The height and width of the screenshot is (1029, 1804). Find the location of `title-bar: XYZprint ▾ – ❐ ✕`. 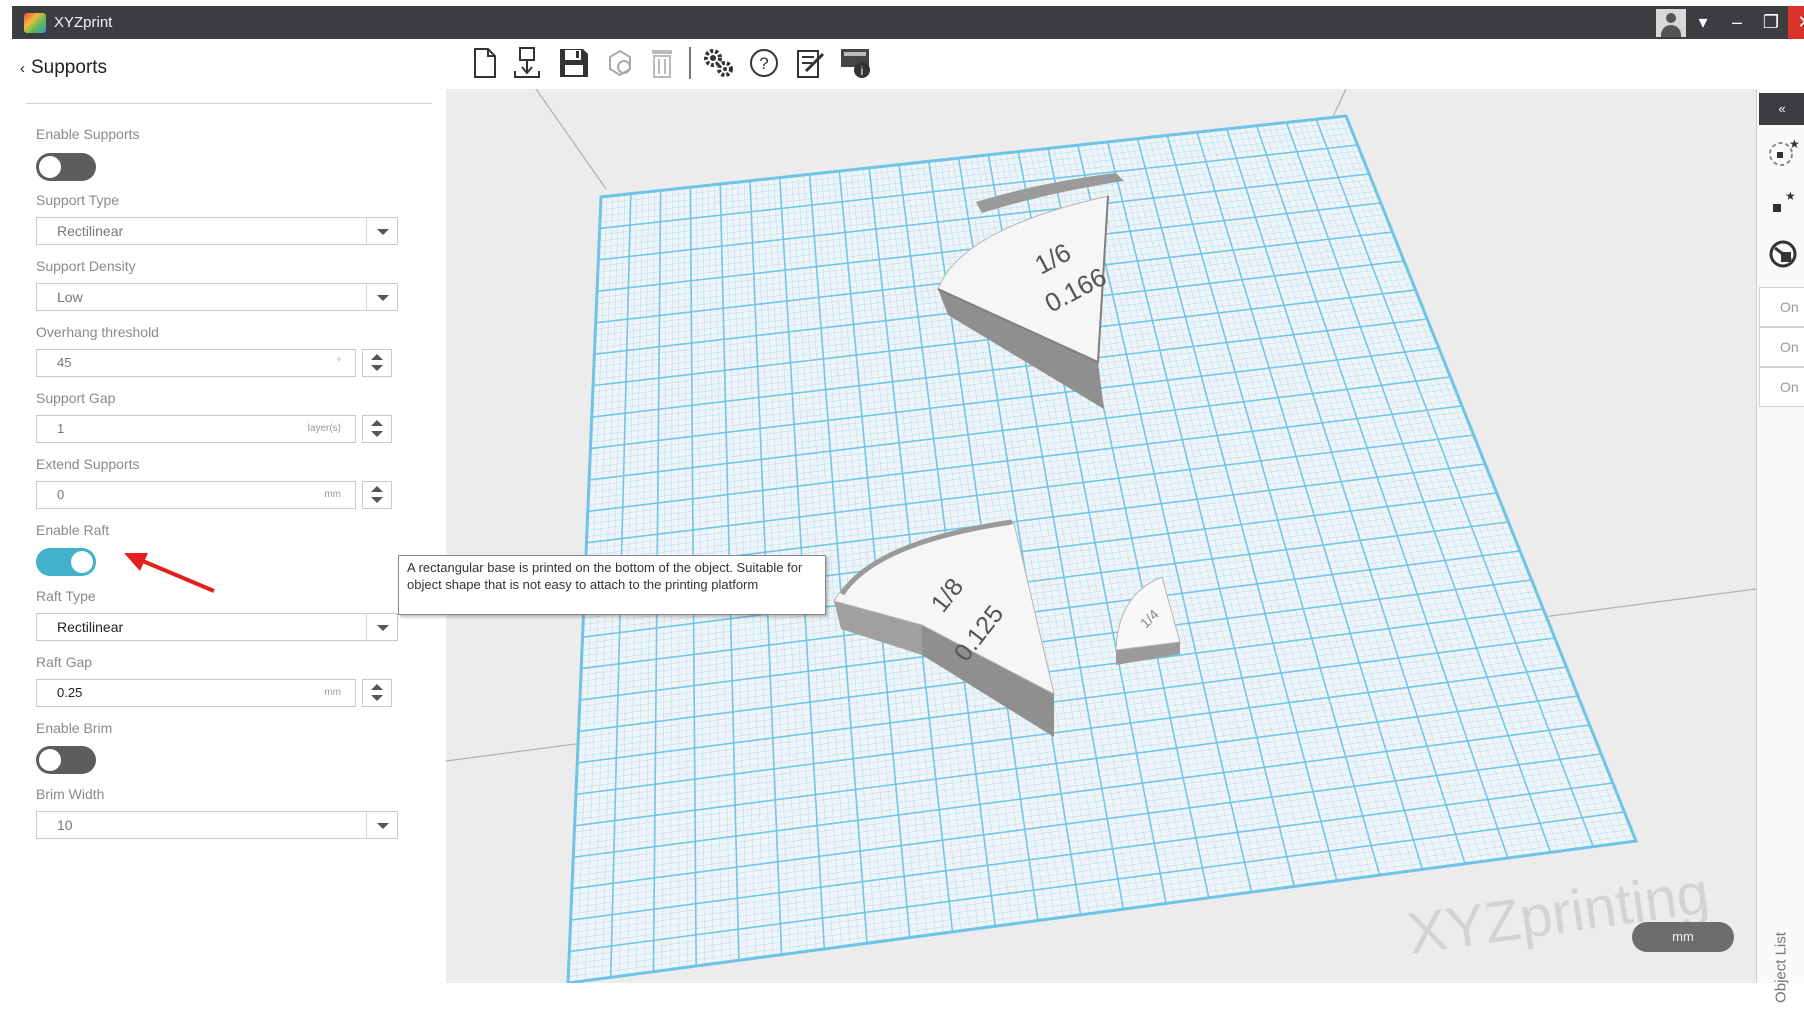

title-bar: XYZprint ▾ – ❐ ✕ is located at coordinates (908, 22).